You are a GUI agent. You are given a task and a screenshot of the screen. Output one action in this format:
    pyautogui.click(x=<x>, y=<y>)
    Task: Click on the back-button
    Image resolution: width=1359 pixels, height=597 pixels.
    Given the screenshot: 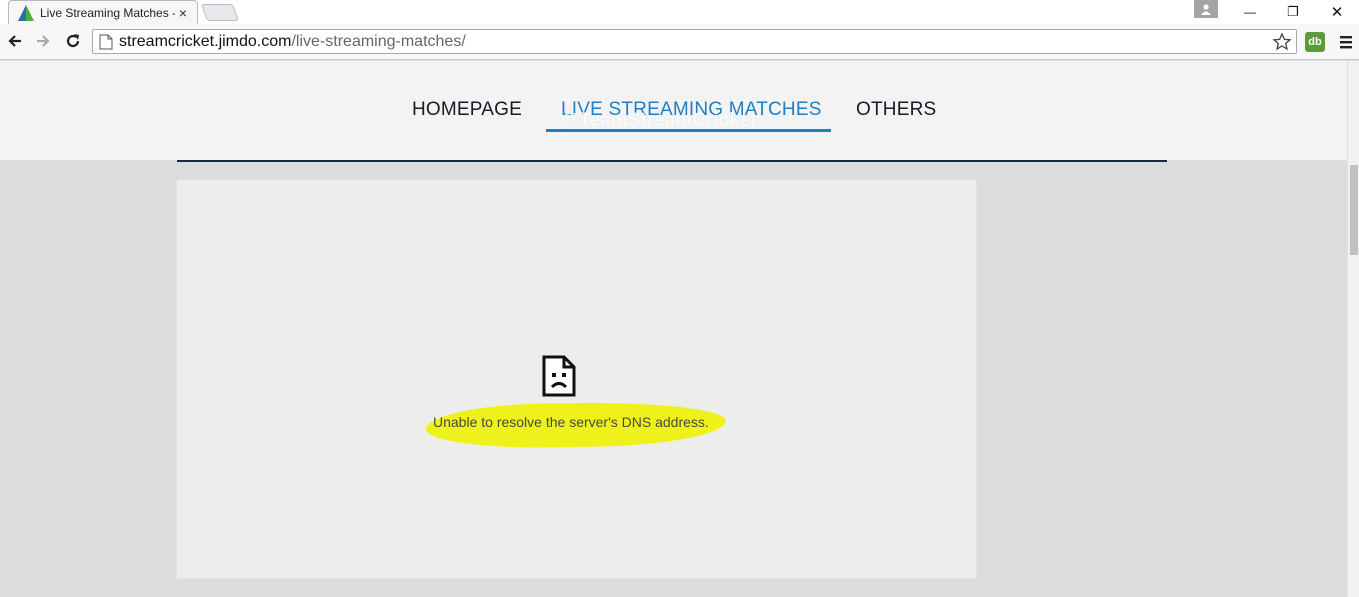 What is the action you would take?
    pyautogui.click(x=15, y=41)
    